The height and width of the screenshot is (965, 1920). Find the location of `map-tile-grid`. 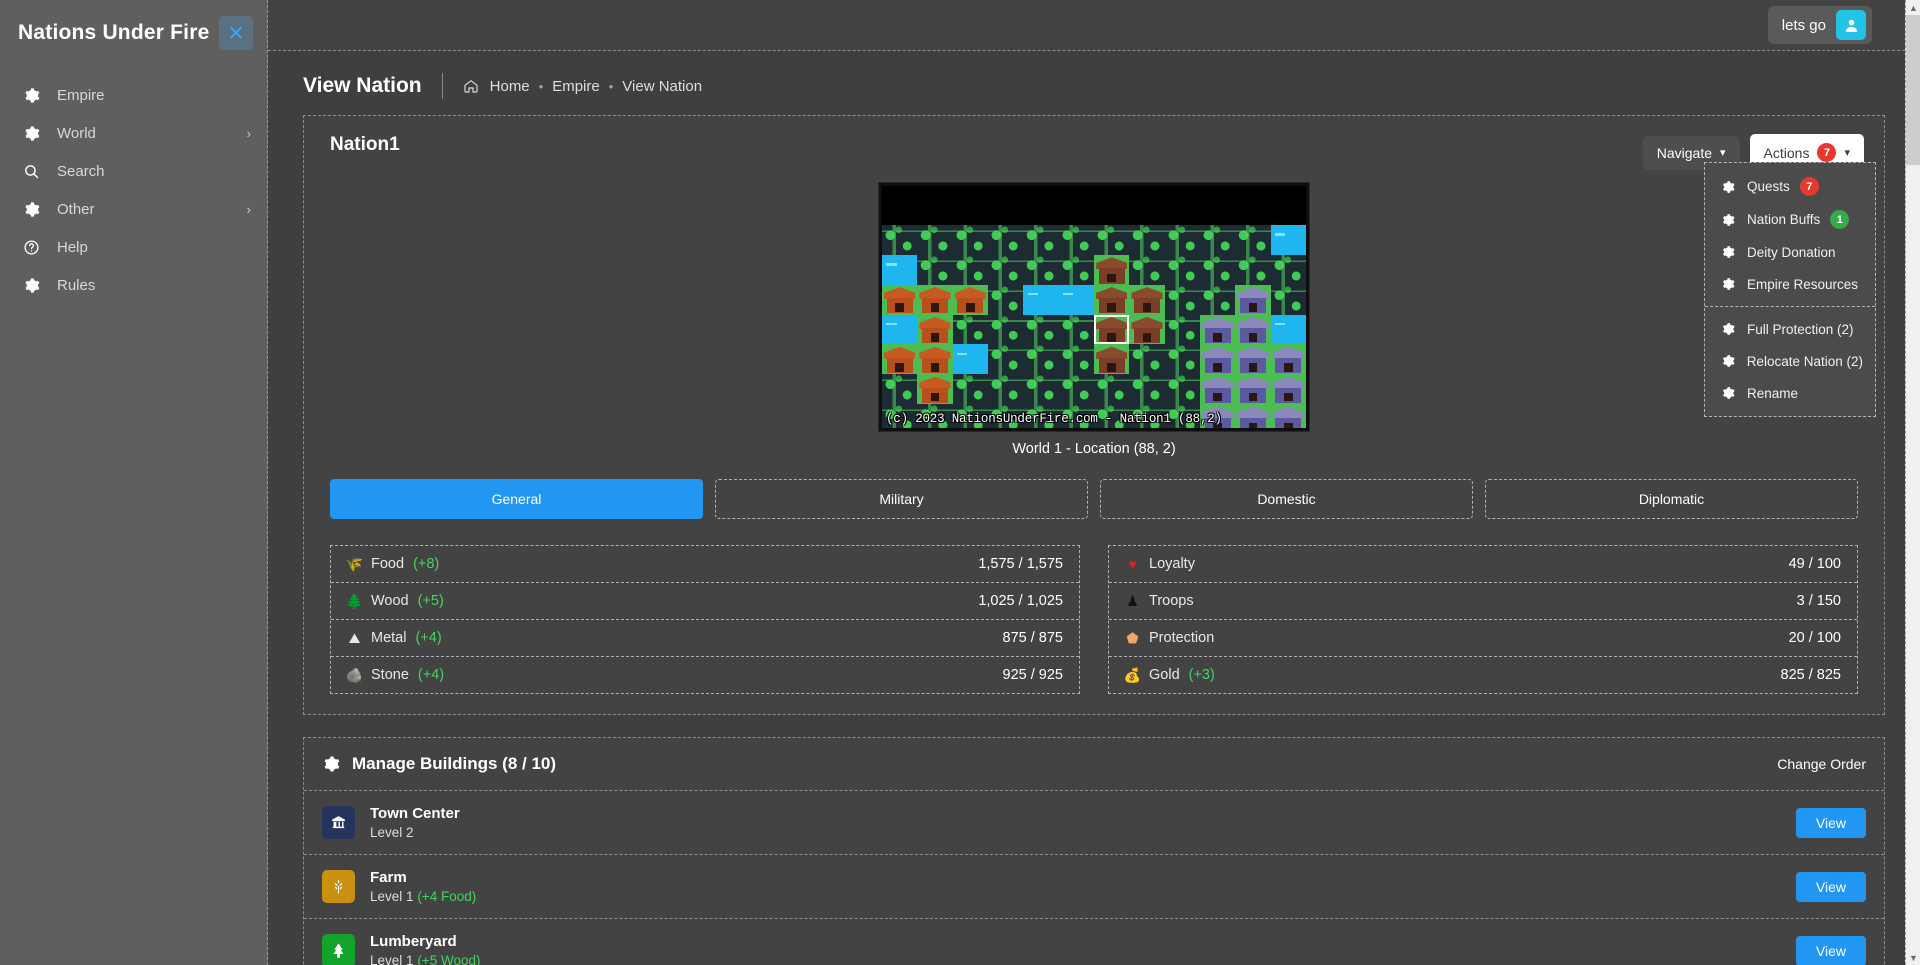

map-tile-grid is located at coordinates (1094, 326).